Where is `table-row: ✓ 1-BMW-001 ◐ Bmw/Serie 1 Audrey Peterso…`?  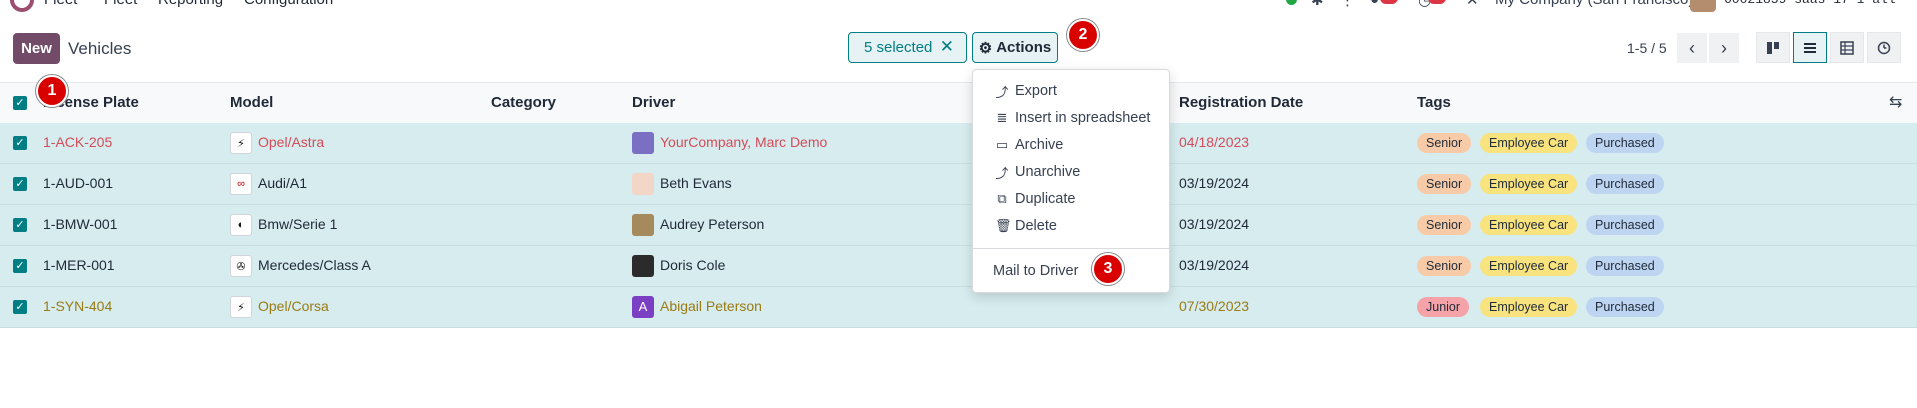
table-row: ✓ 1-BMW-001 ◐ Bmw/Serie 1 Audrey Peterso… is located at coordinates (958, 225).